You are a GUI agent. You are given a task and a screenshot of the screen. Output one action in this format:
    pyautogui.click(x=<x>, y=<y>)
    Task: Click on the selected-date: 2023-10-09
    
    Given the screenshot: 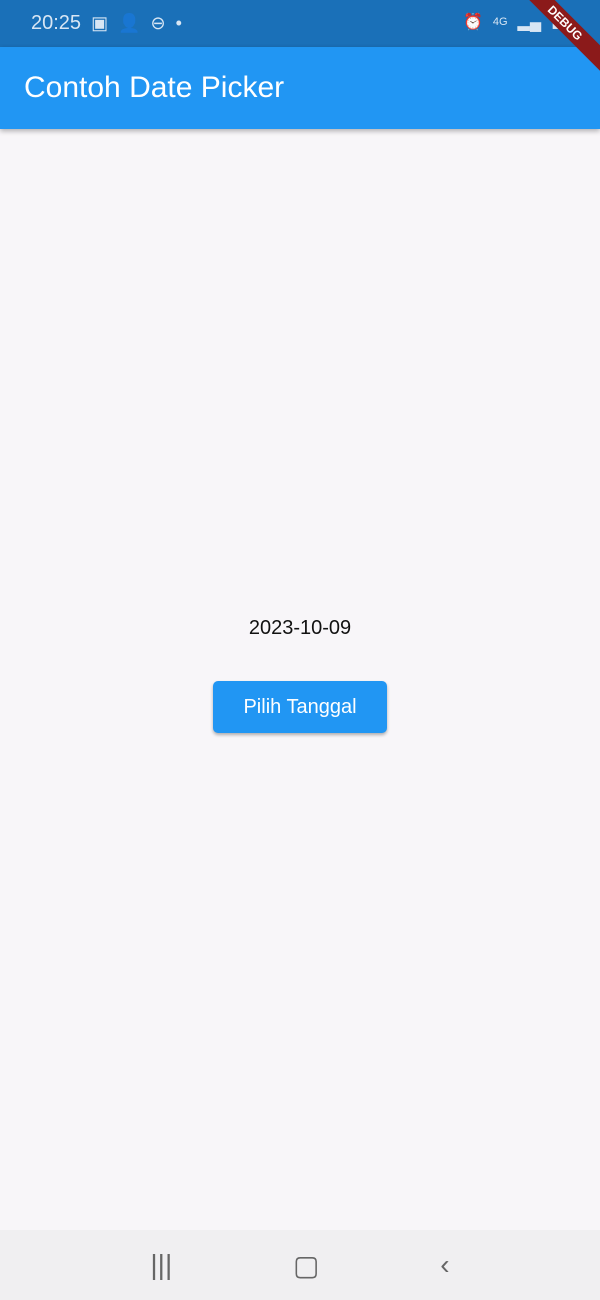 What is the action you would take?
    pyautogui.click(x=300, y=628)
    